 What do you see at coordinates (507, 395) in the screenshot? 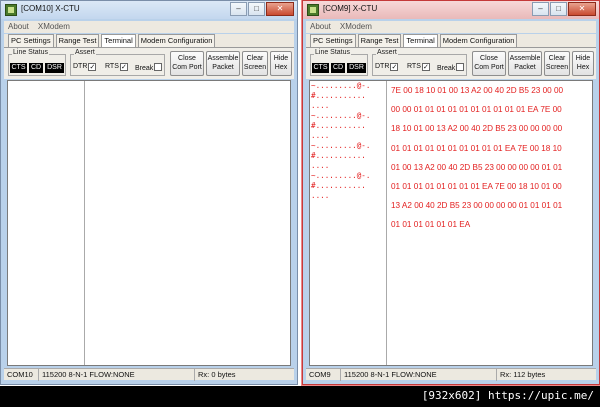
I see `image-caption: [932x602] https://upic.me/` at bounding box center [507, 395].